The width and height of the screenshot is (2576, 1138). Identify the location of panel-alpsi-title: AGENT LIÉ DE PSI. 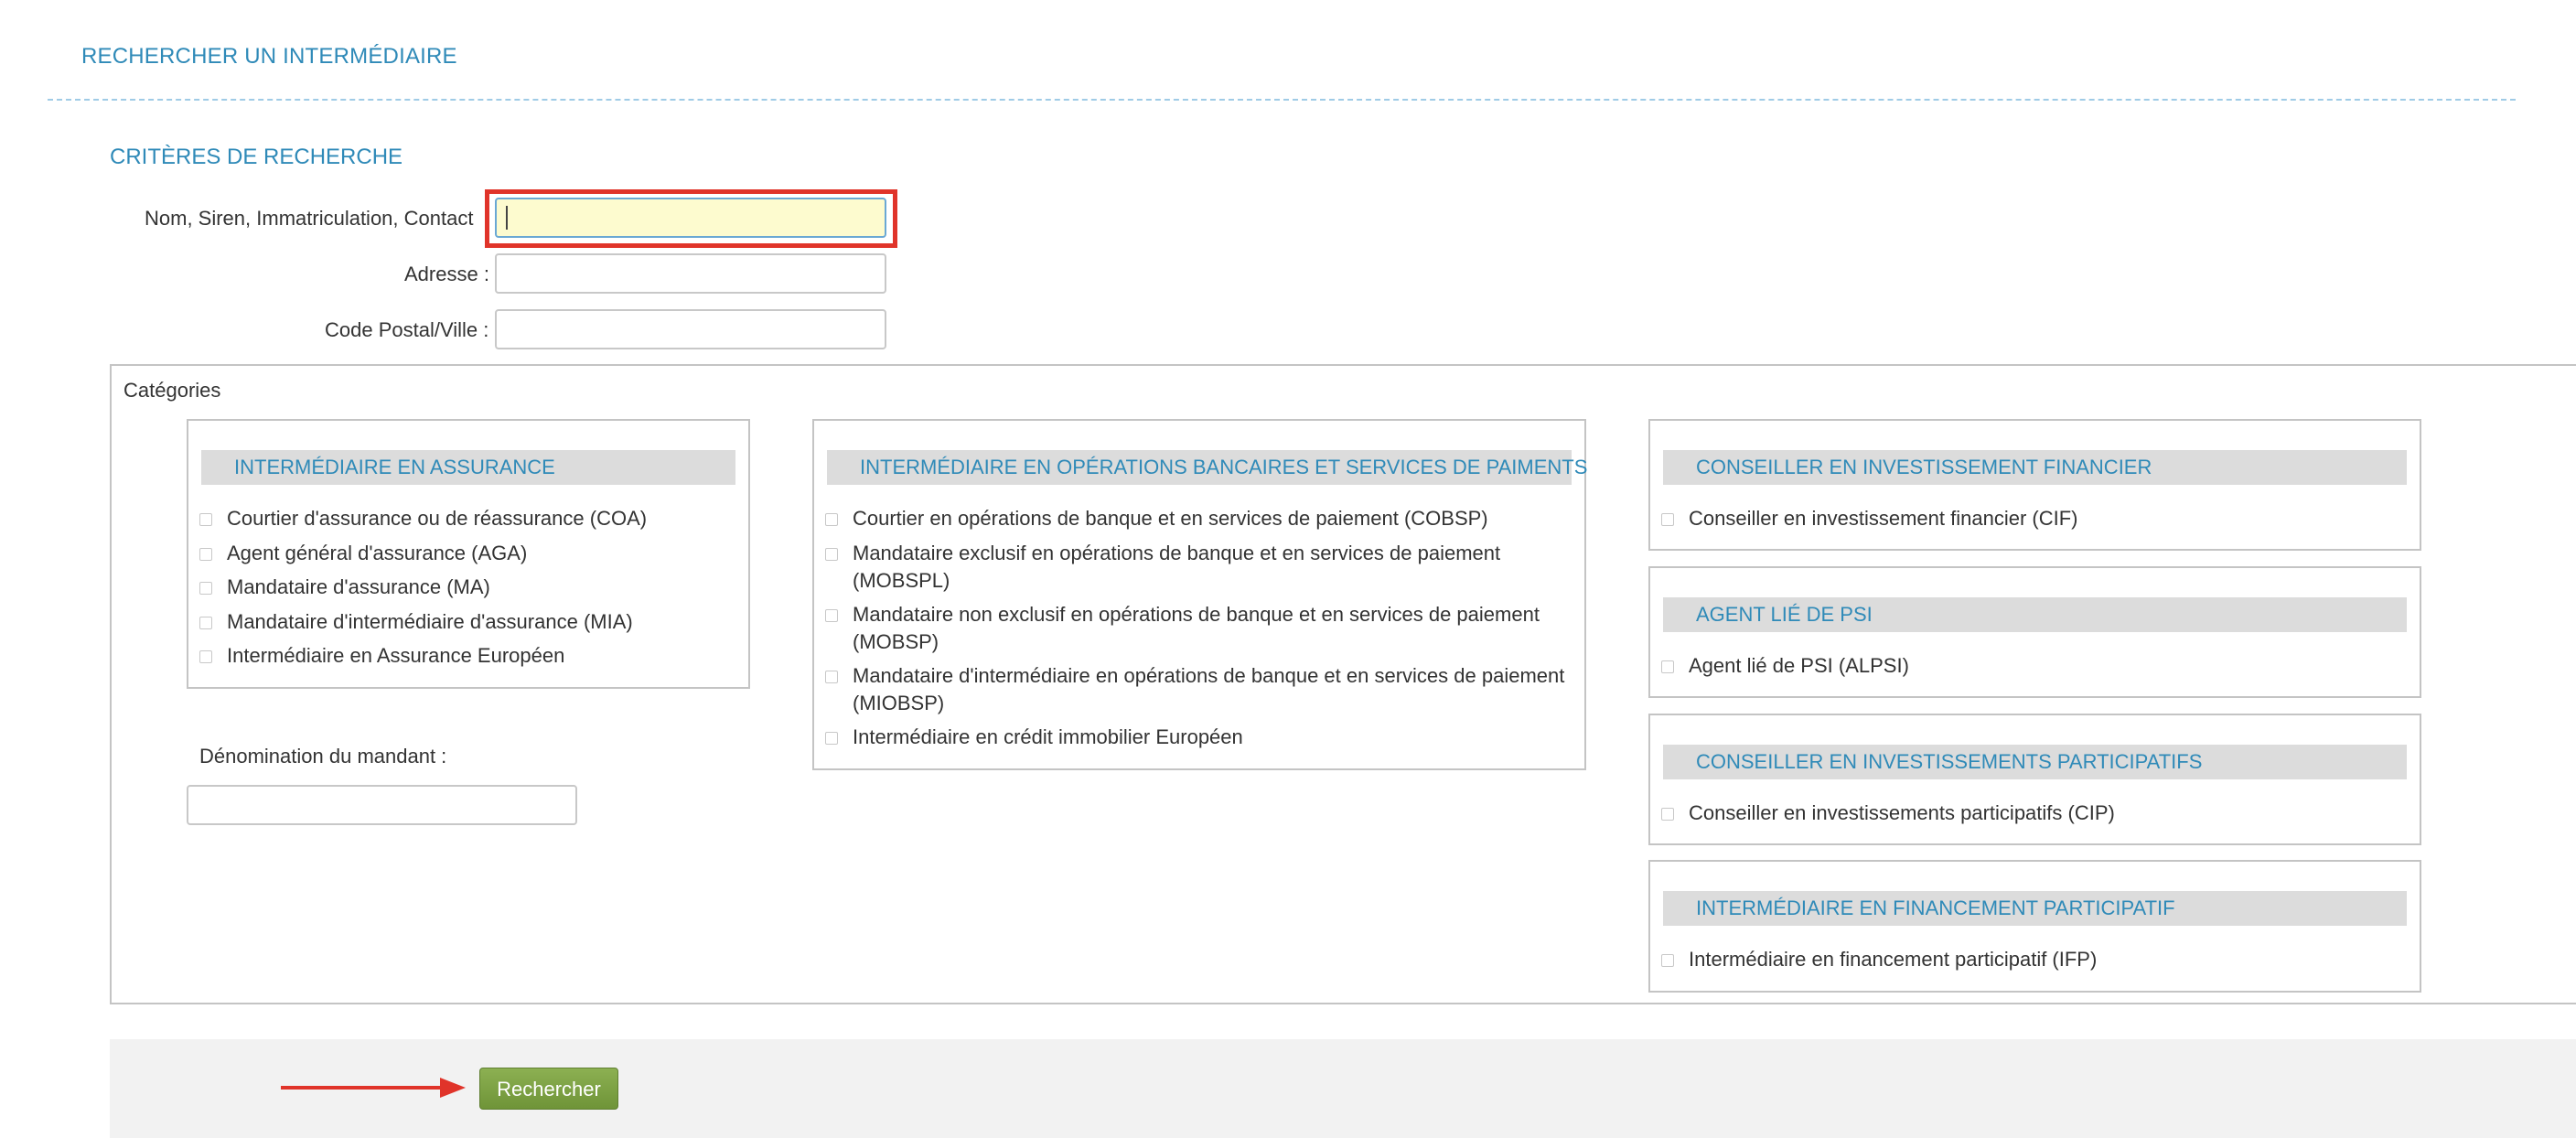
(2035, 615).